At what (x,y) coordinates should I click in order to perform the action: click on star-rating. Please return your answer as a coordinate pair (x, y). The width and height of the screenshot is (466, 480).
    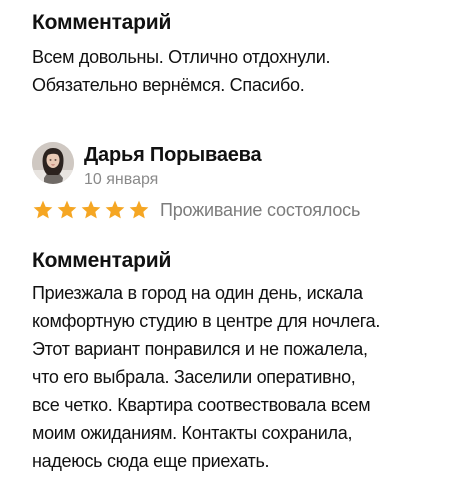
    Looking at the image, I should click on (92, 210).